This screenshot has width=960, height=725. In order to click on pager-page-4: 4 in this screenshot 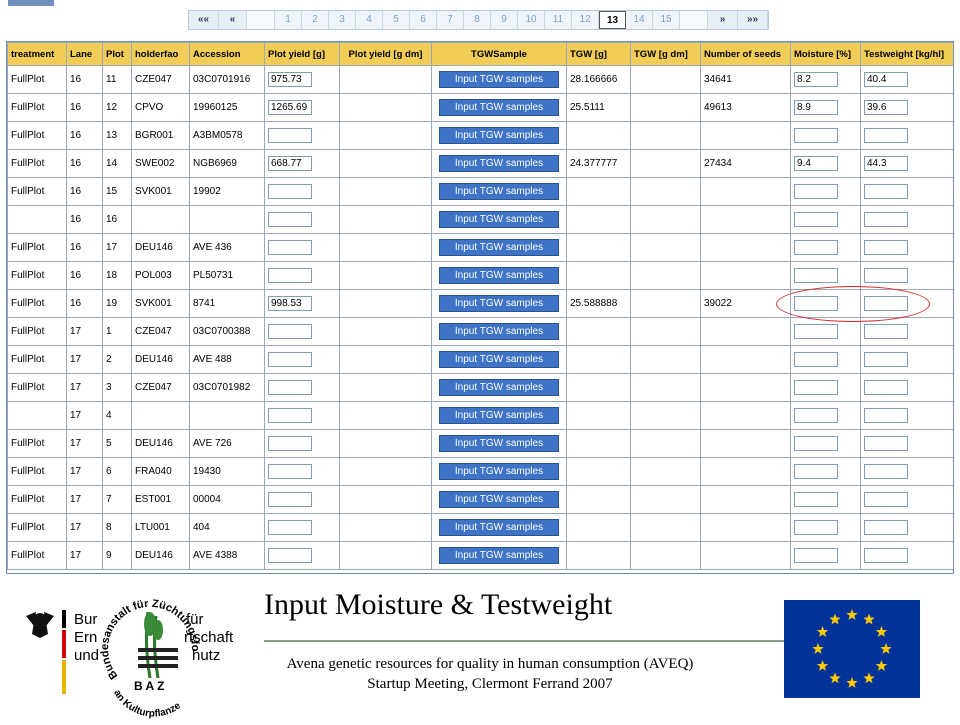, I will do `click(369, 20)`.